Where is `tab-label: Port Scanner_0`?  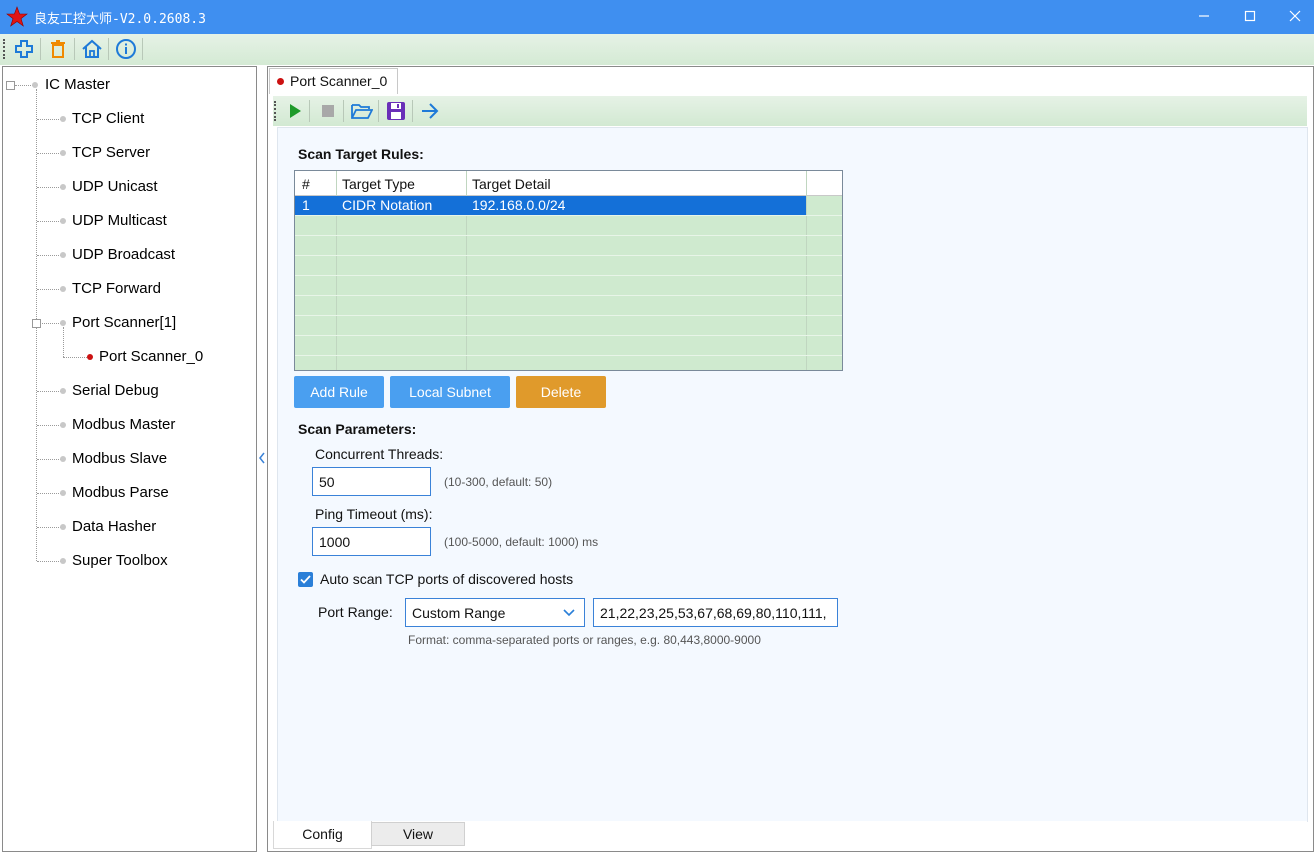 tab-label: Port Scanner_0 is located at coordinates (339, 81).